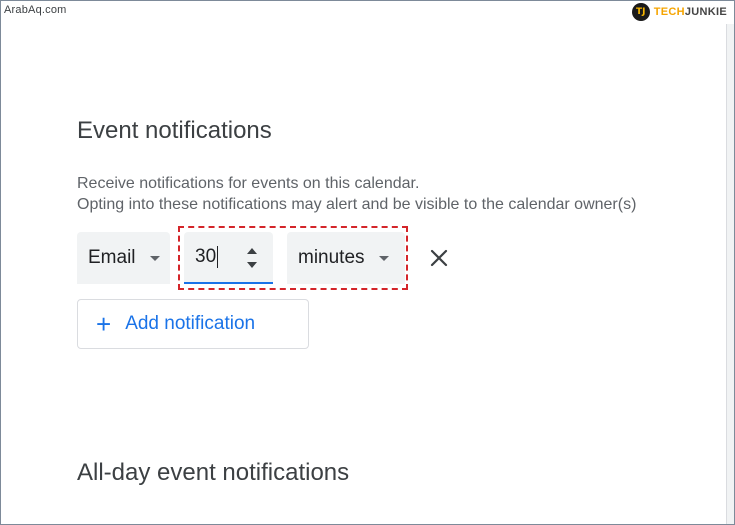  Describe the element at coordinates (213, 472) in the screenshot. I see `all-day-notifications-title: All-day event notifications` at that location.